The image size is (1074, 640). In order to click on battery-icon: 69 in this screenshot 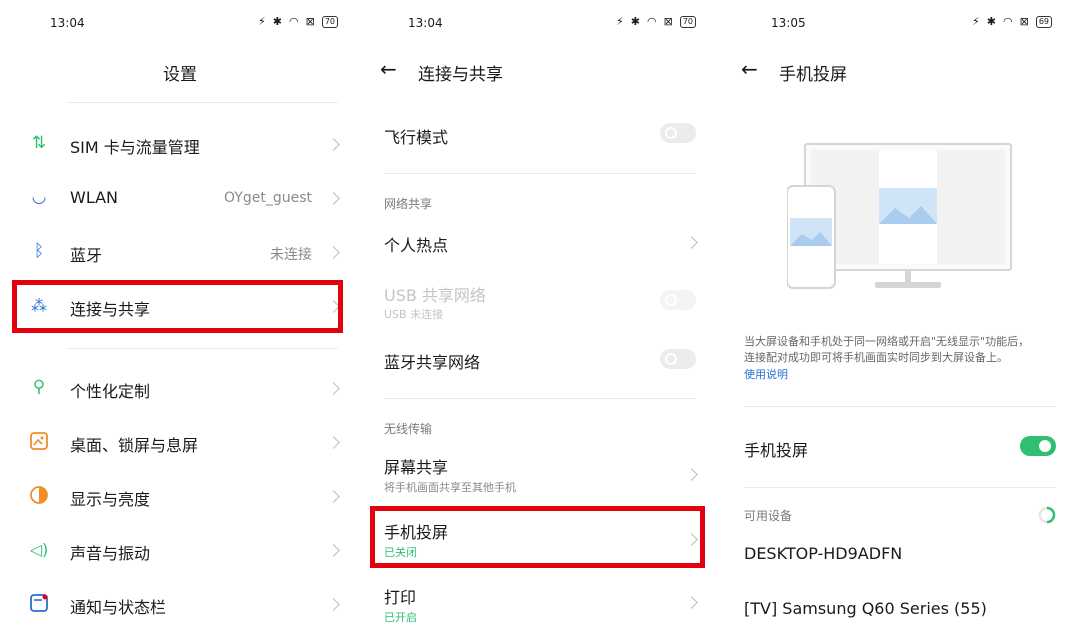, I will do `click(1043, 21)`.